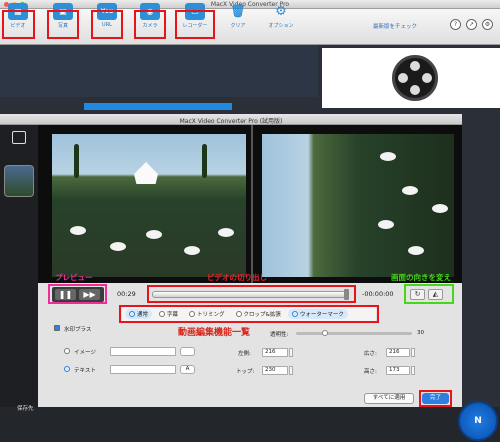 This screenshot has width=500, height=442. Describe the element at coordinates (19, 137) in the screenshot. I see `add-clip-icon` at that location.